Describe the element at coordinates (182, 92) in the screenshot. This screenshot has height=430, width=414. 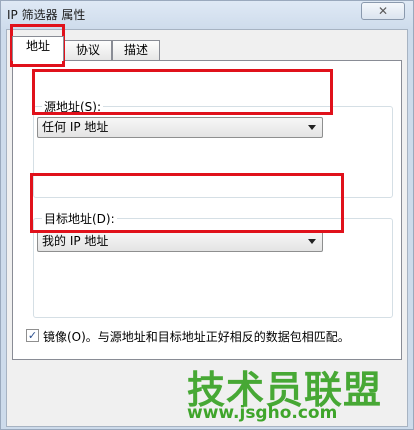
I see `highlight-box-source` at that location.